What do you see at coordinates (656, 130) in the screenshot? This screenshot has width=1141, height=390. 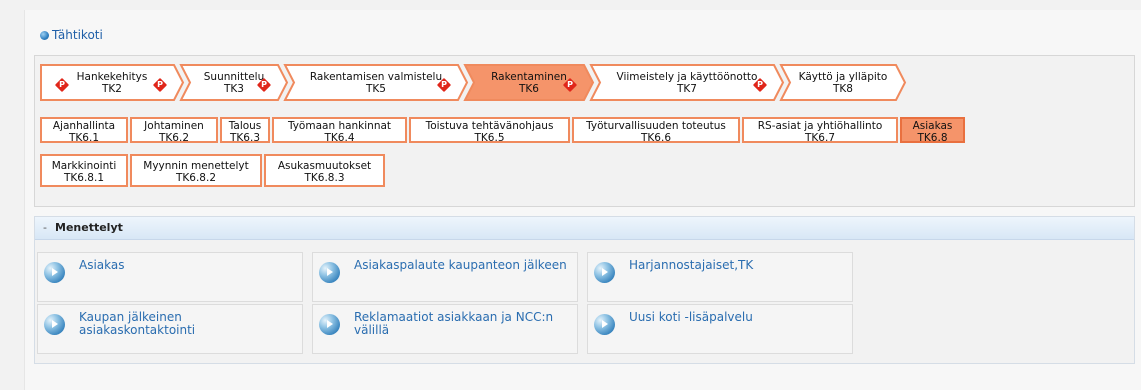 I see `subphase-tk6-6: Työturvallisuuden toteutus TK6.6` at bounding box center [656, 130].